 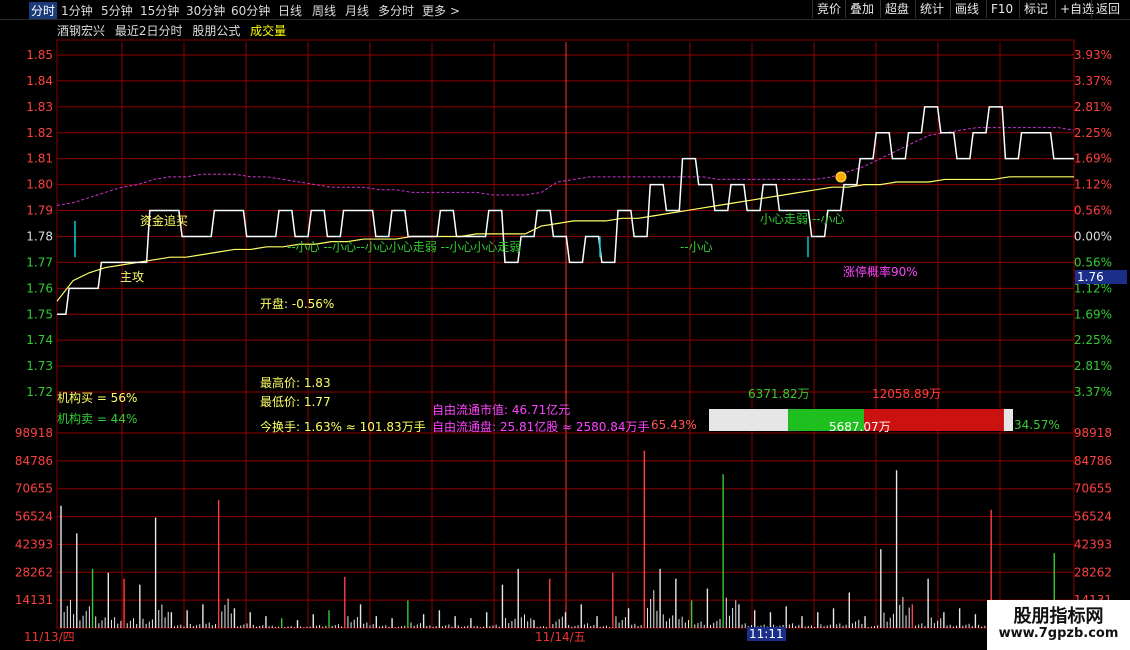 I want to click on tab-daily: 日线, so click(x=290, y=10).